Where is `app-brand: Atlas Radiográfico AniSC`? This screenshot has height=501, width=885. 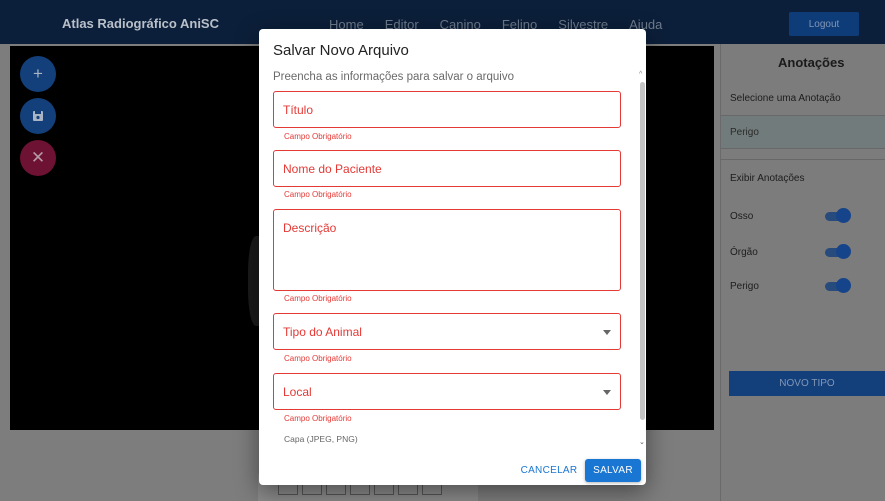 app-brand: Atlas Radiográfico AniSC is located at coordinates (140, 23).